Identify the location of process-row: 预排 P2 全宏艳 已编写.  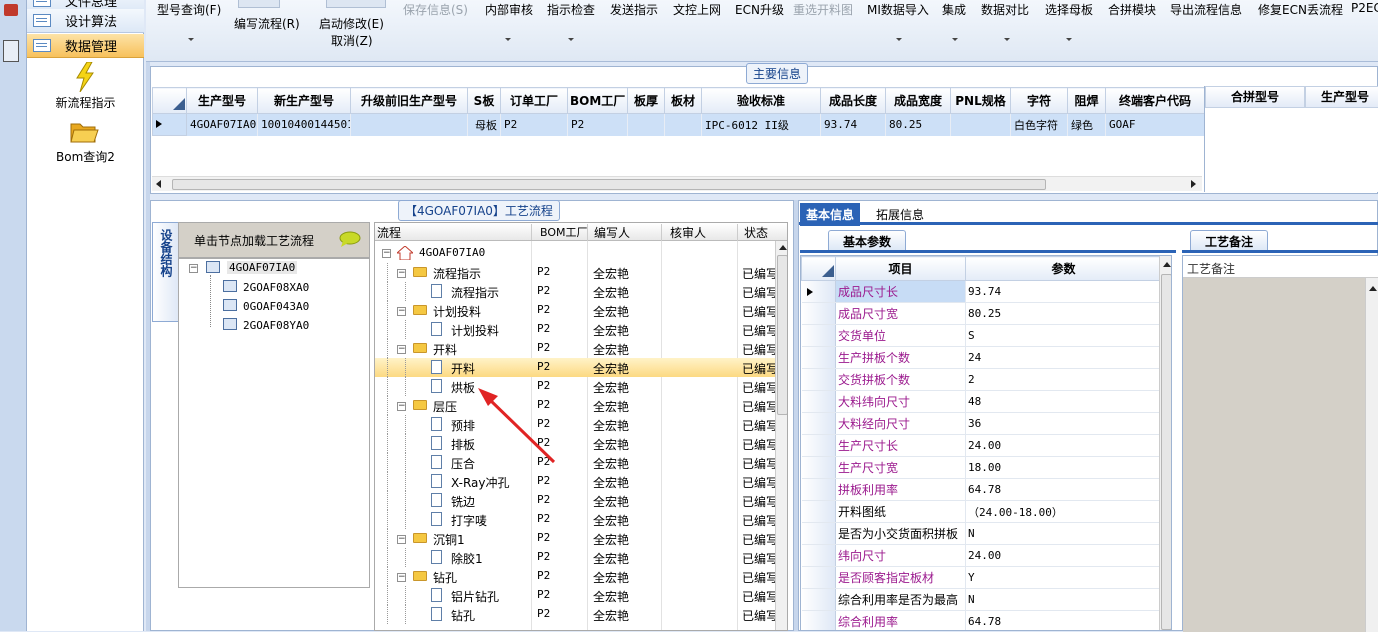
(581, 424).